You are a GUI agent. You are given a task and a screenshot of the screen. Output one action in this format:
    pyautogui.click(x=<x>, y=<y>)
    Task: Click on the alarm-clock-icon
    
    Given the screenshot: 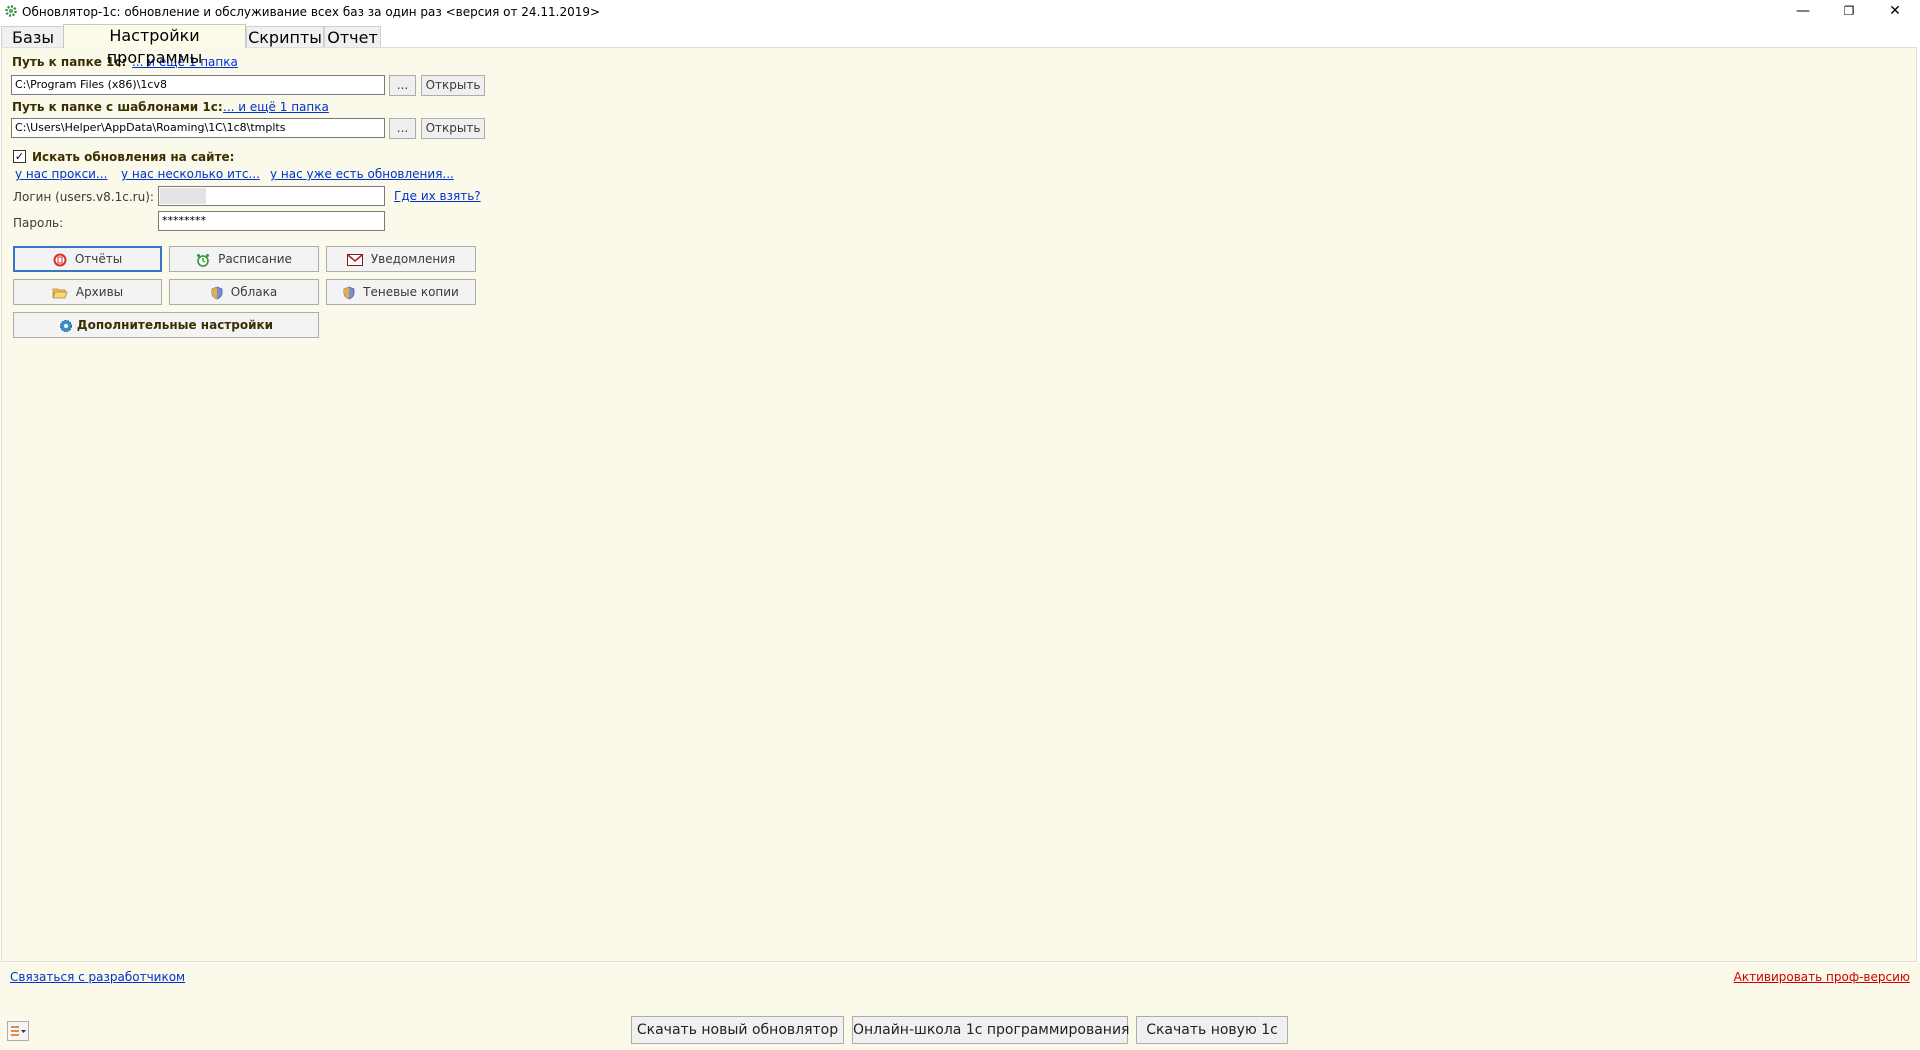 What is the action you would take?
    pyautogui.click(x=203, y=260)
    